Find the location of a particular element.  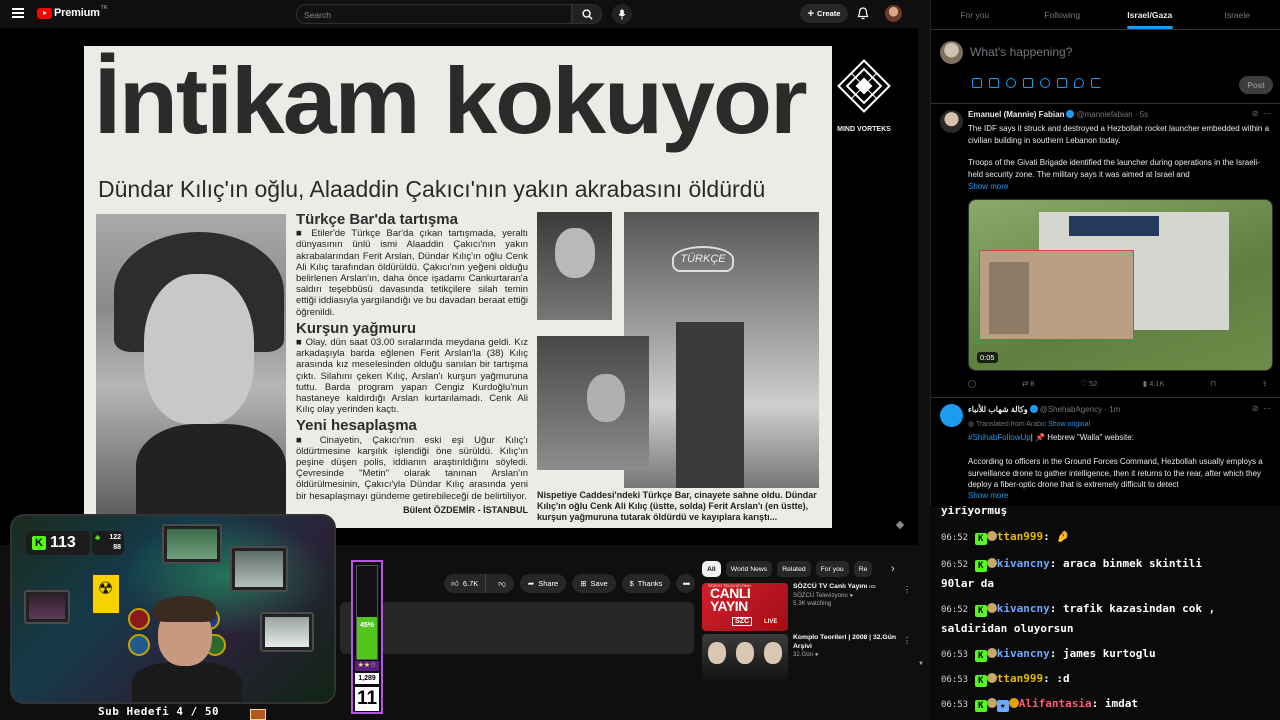

chip-world-news: World News is located at coordinates (749, 569).